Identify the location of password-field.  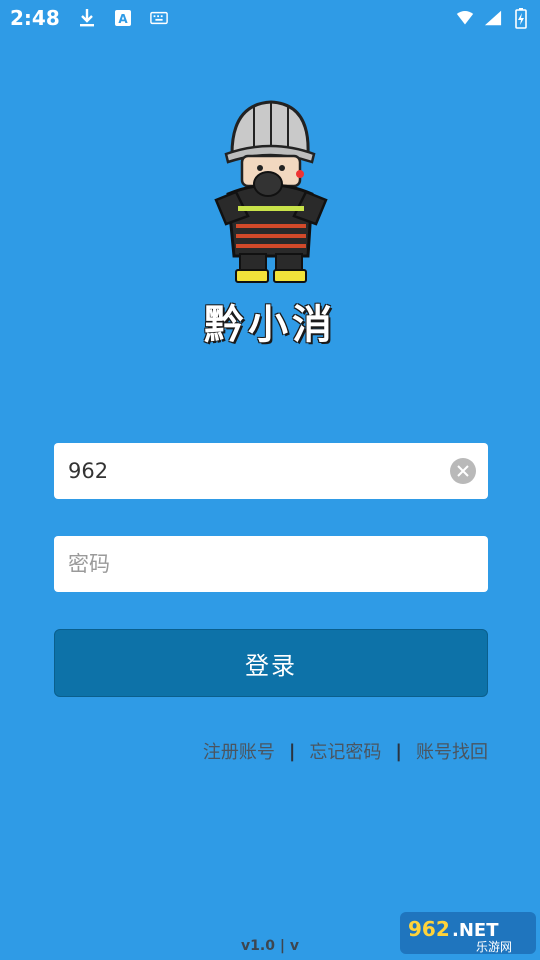
(271, 564).